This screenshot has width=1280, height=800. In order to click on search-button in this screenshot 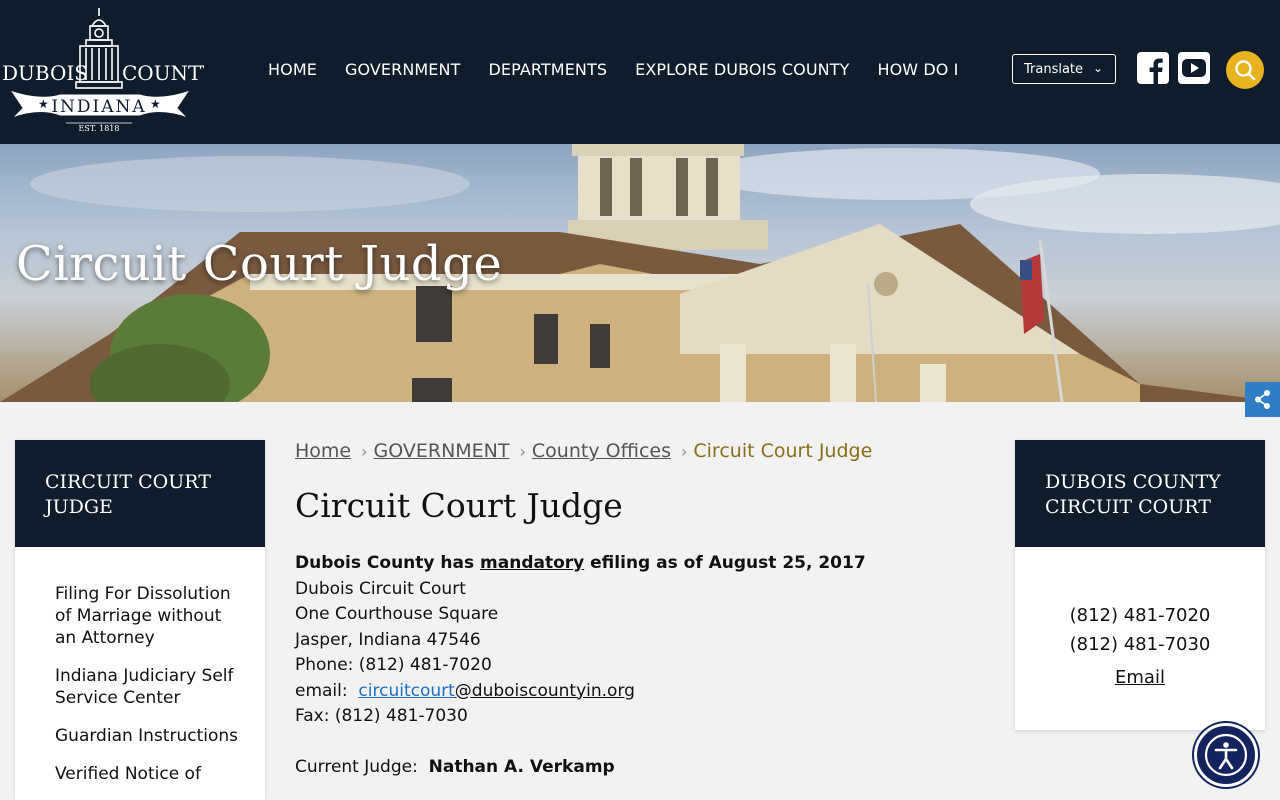, I will do `click(1245, 70)`.